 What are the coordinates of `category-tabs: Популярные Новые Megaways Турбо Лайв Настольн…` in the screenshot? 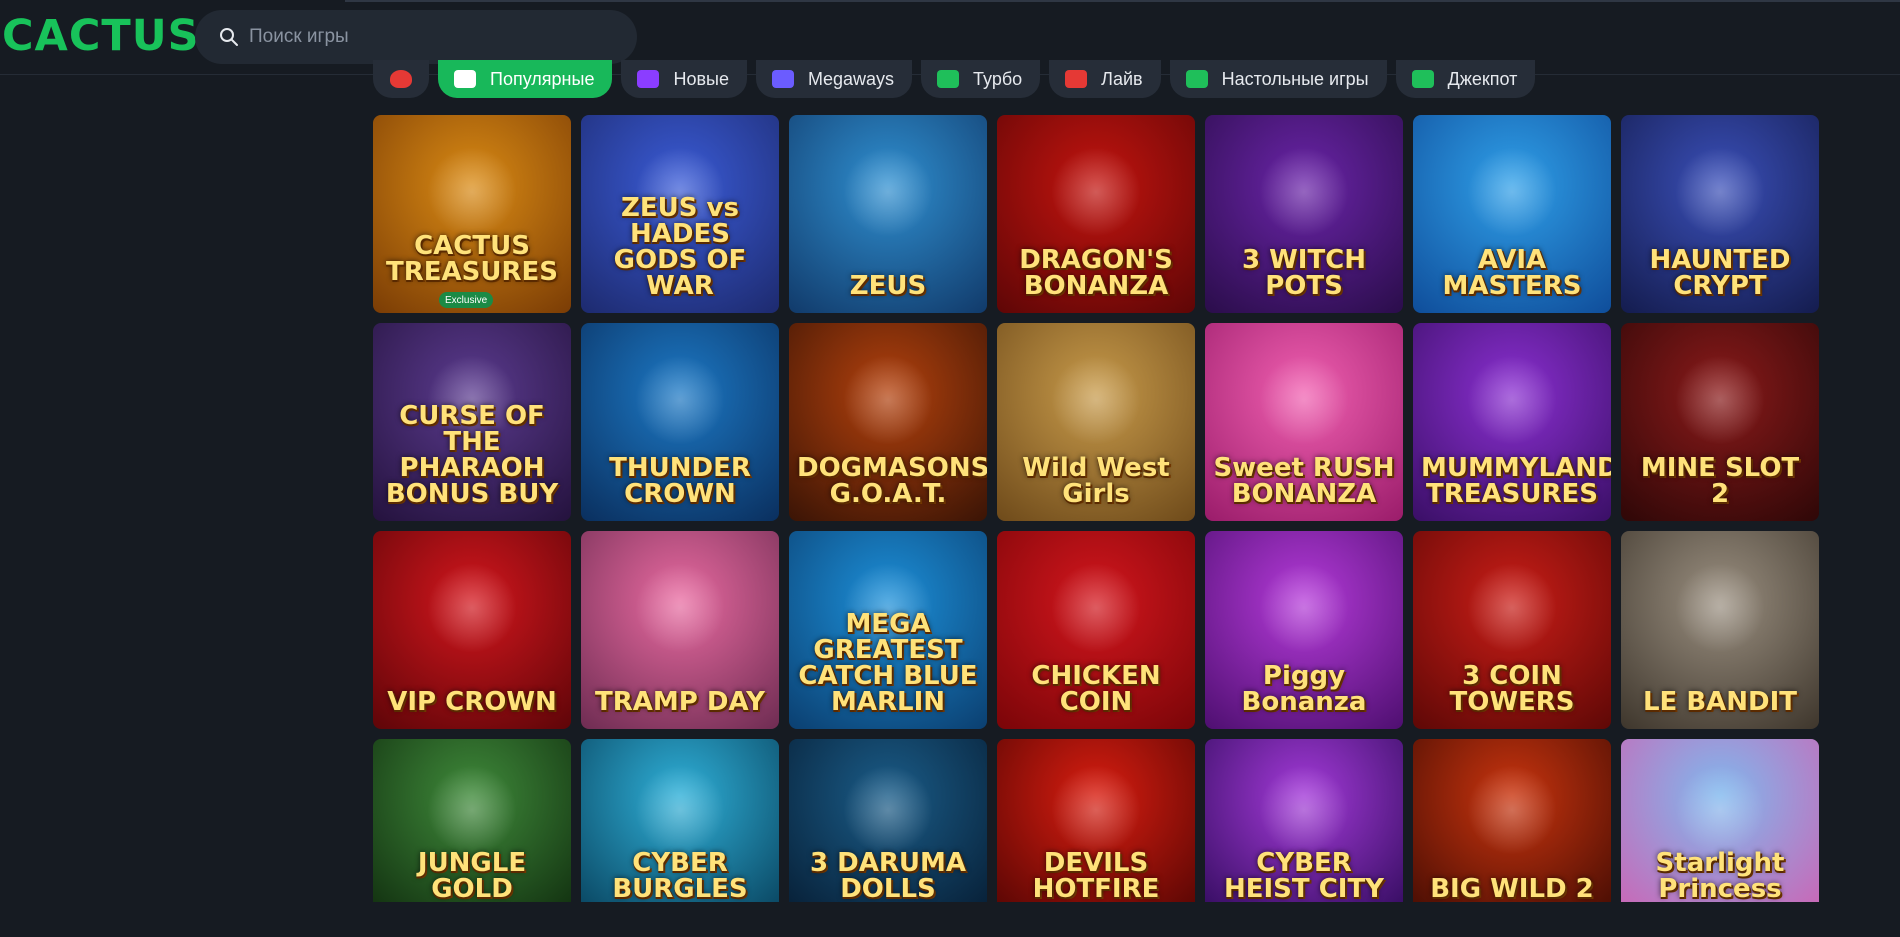 It's located at (988, 79).